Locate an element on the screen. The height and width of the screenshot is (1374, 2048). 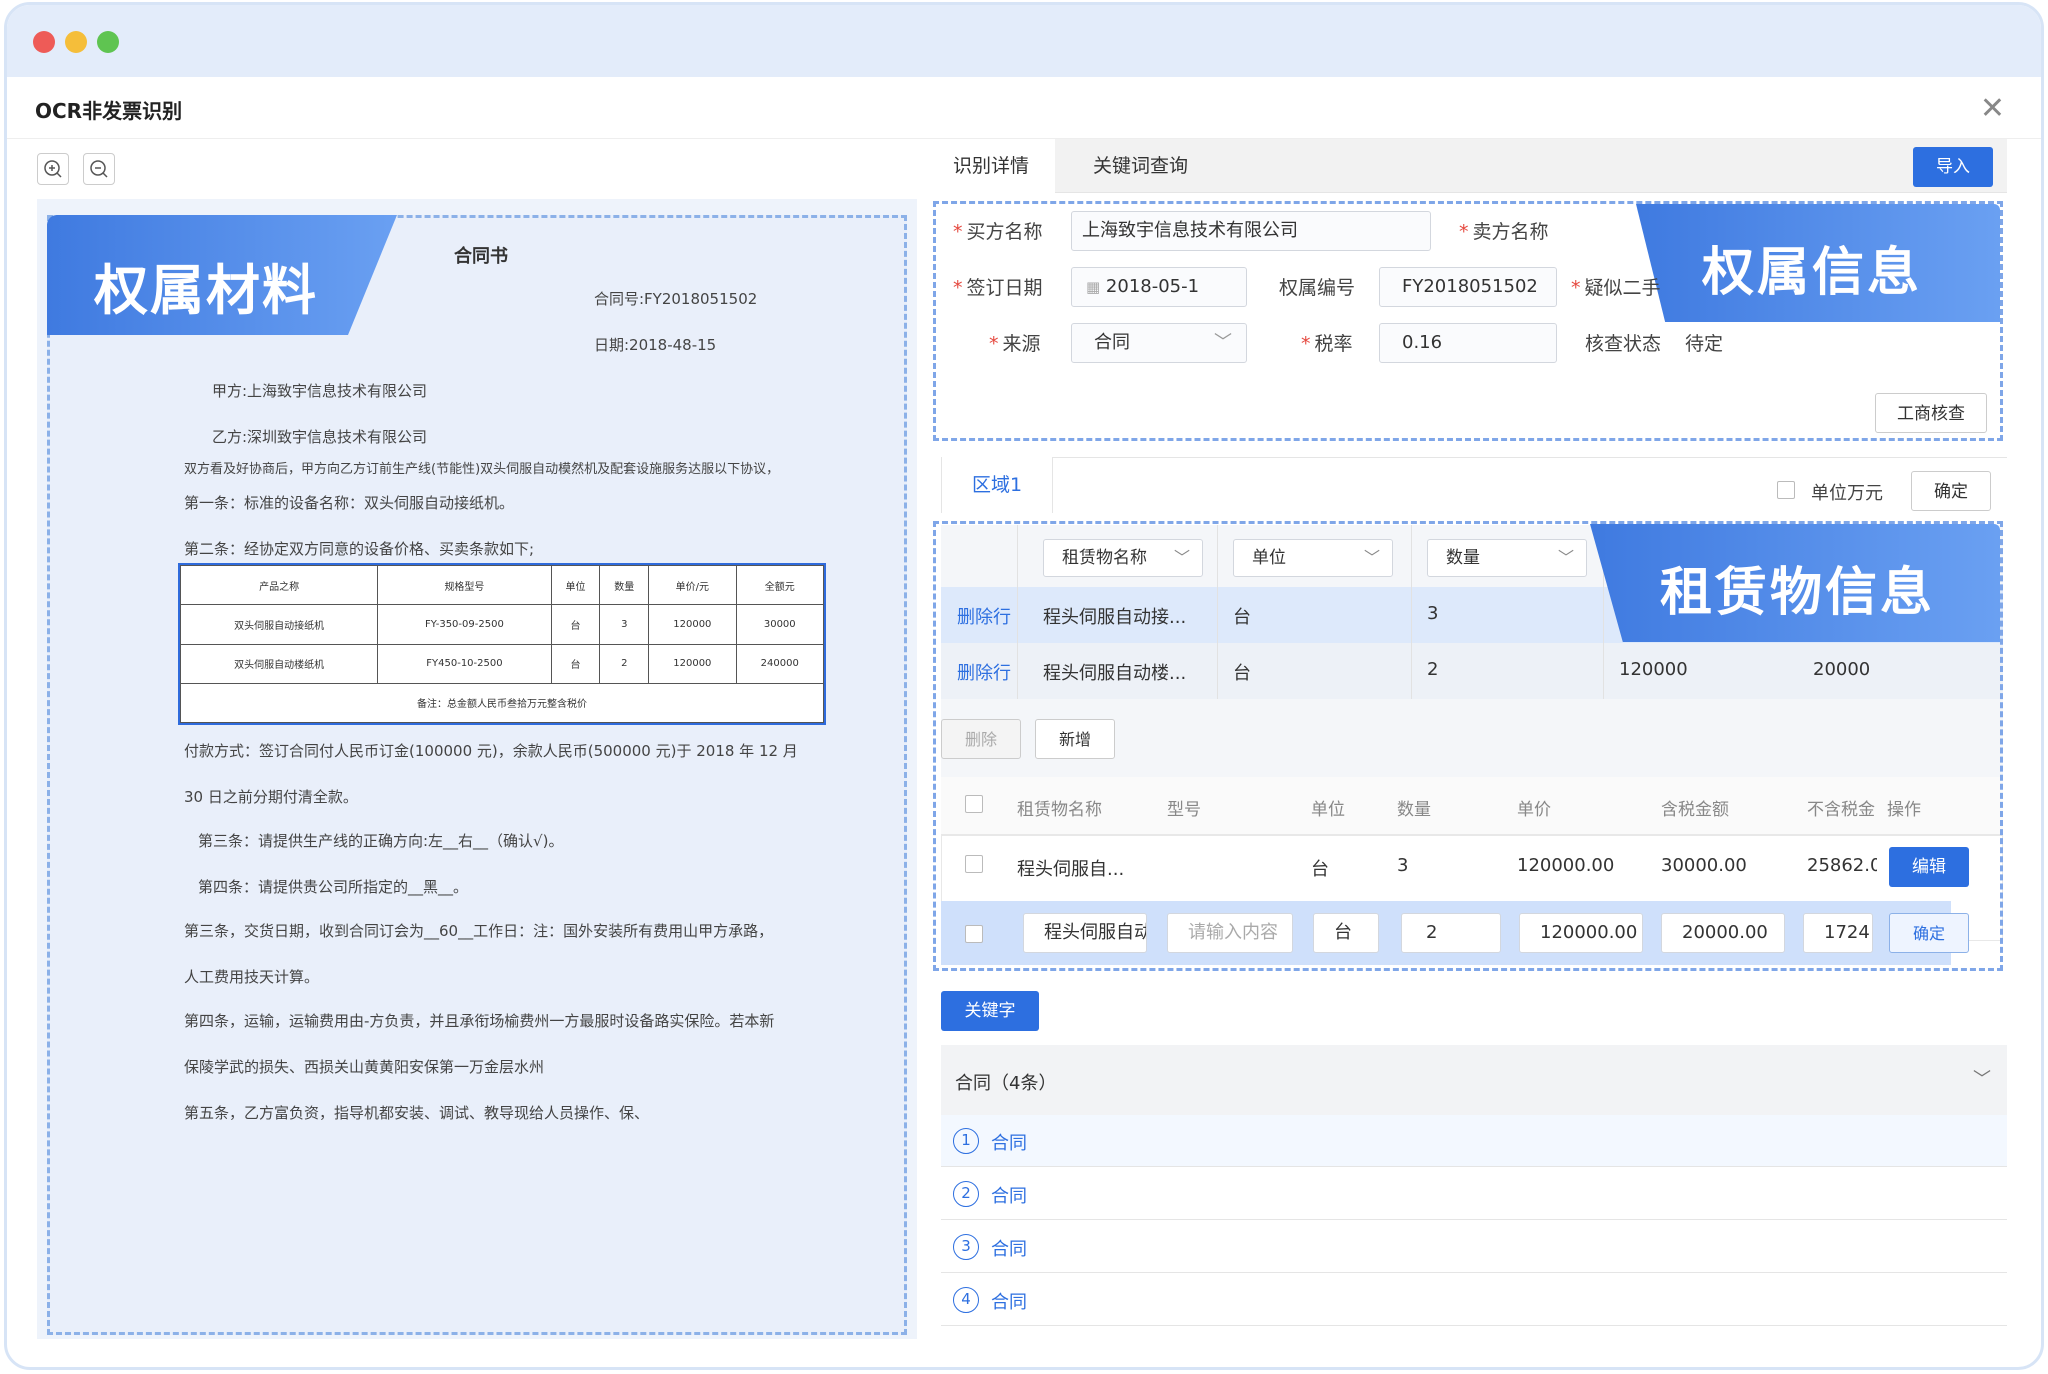
doc-clause-4c: 保陵学武的损失、西损关山黄黄阳安保第一万金层水州 is located at coordinates (364, 1067).